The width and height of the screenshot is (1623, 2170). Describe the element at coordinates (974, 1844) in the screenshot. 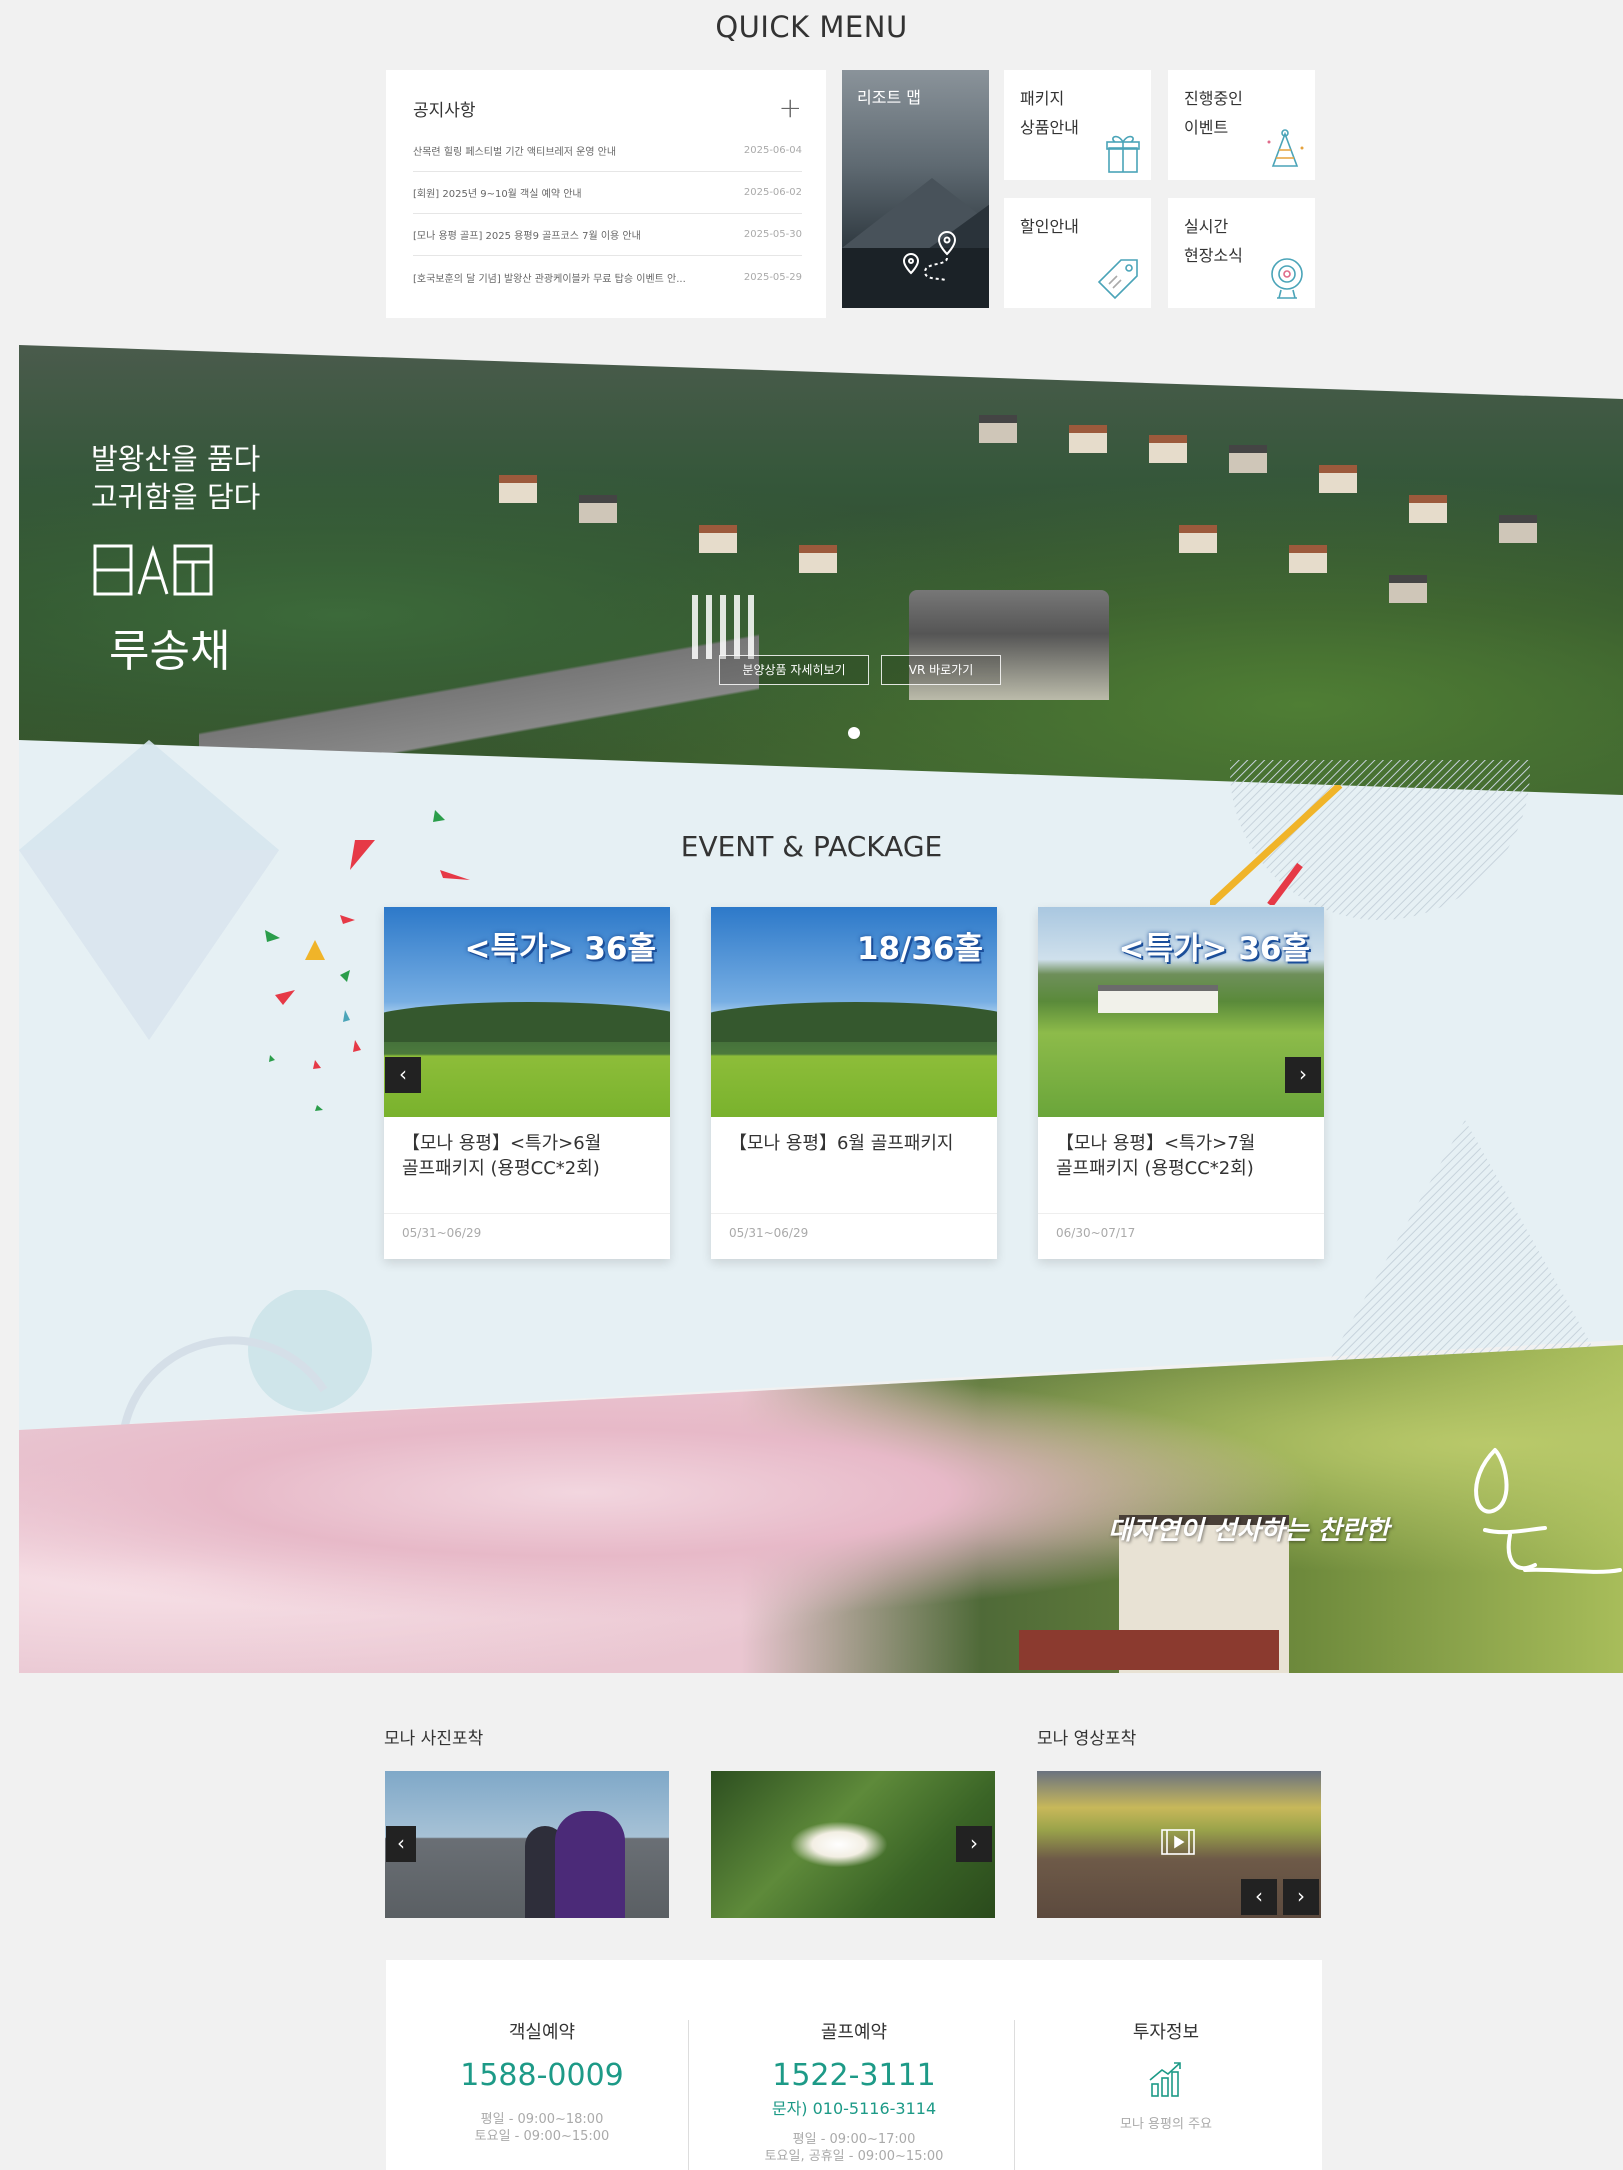

I see `photo-next-button: ›` at that location.